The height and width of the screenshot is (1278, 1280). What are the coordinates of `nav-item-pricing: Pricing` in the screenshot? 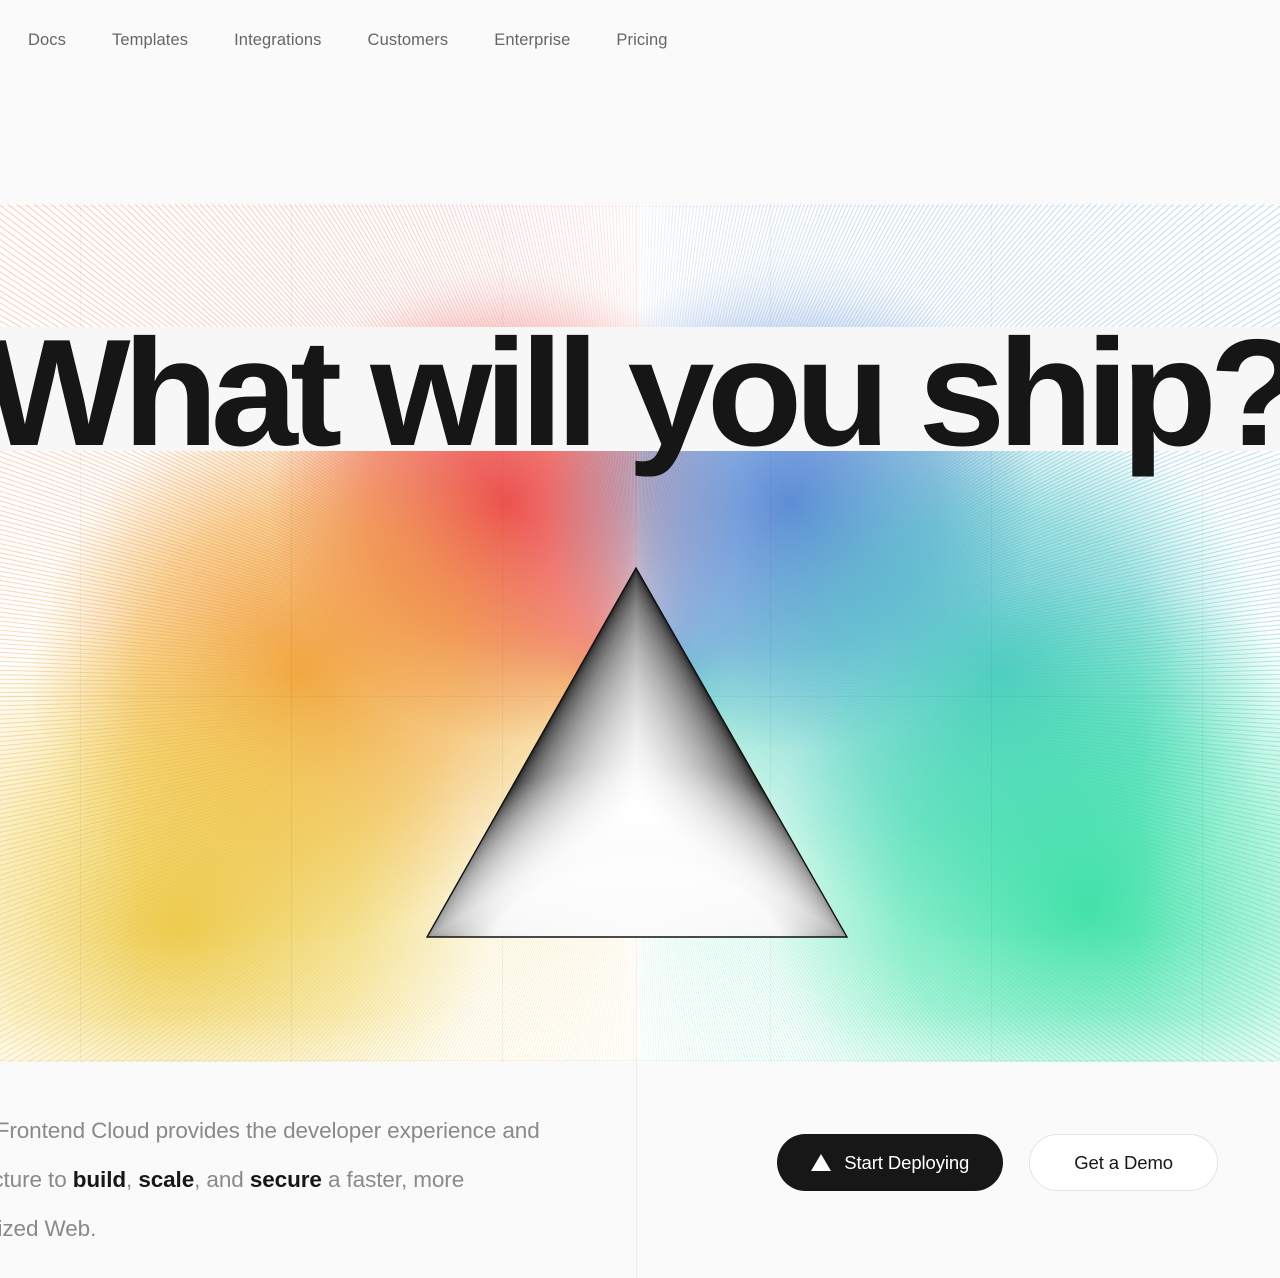 It's located at (641, 40).